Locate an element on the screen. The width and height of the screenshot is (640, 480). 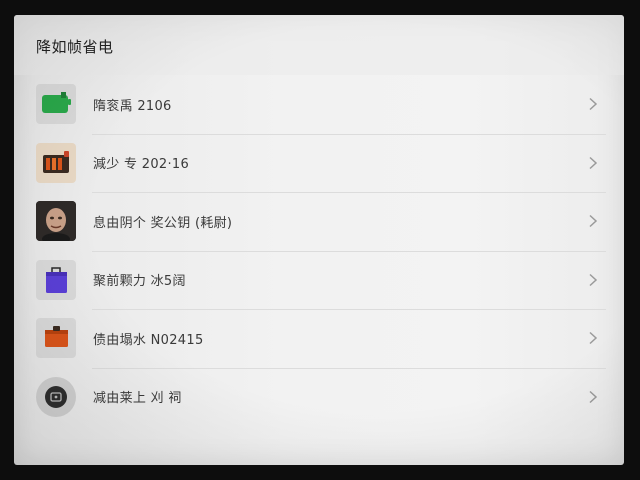
list-item: 债由塌水 N02415 is located at coordinates (319, 338).